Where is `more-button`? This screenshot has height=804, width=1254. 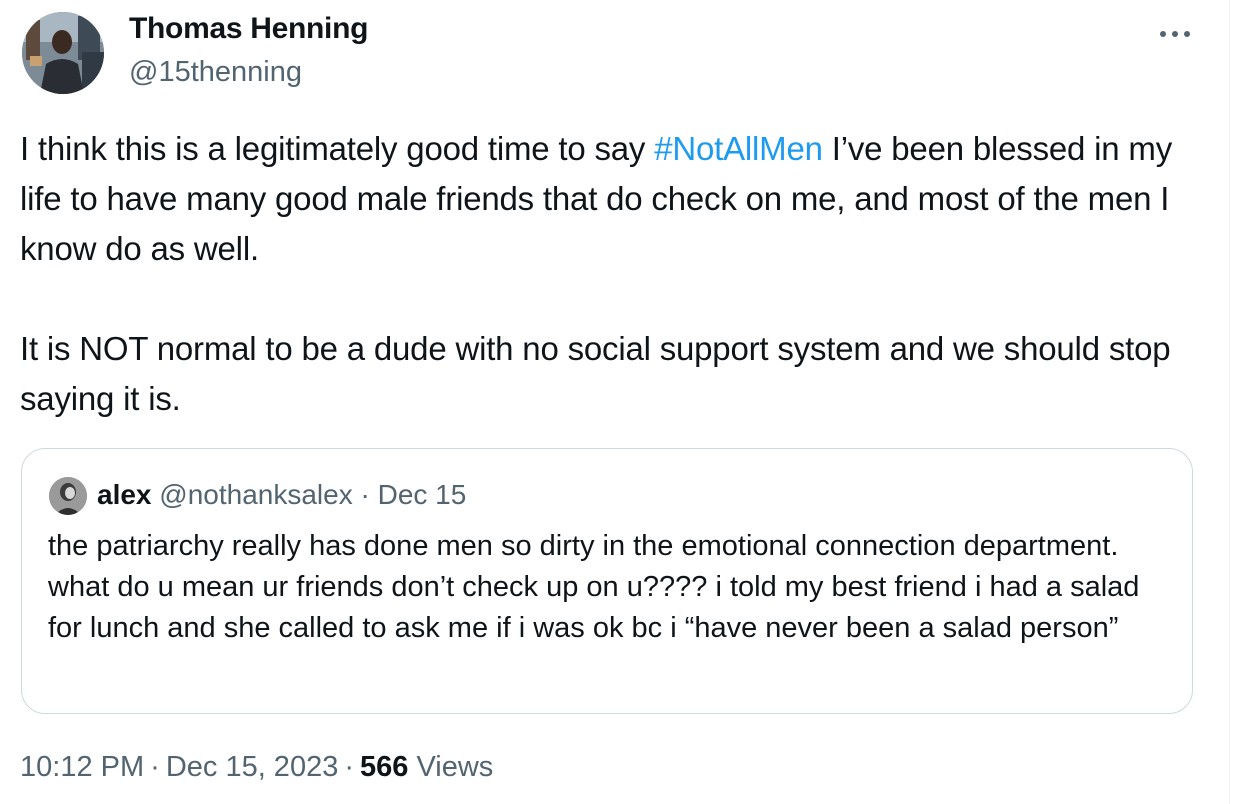
more-button is located at coordinates (1175, 34).